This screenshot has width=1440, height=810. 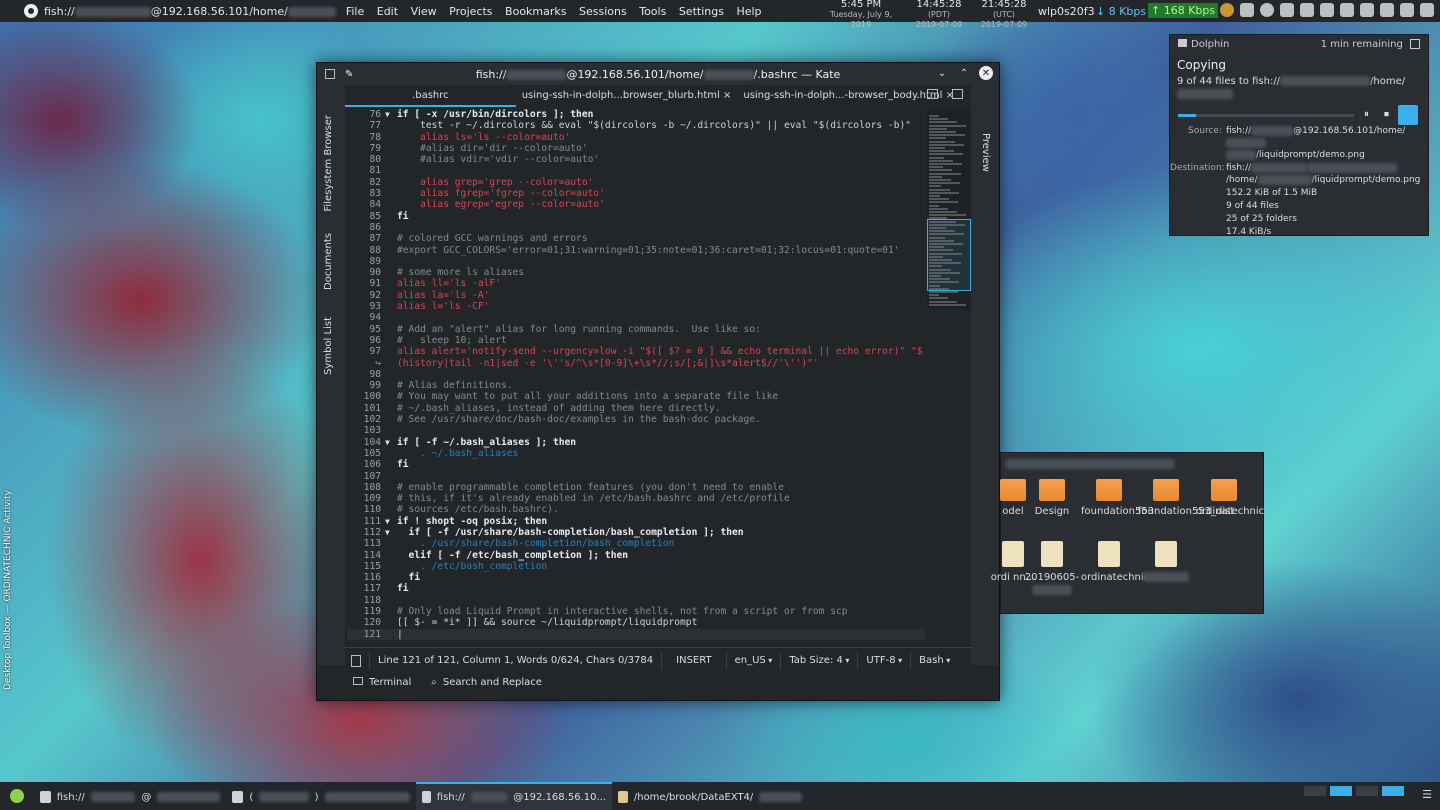 I want to click on details-toggle-button, so click(x=1408, y=115).